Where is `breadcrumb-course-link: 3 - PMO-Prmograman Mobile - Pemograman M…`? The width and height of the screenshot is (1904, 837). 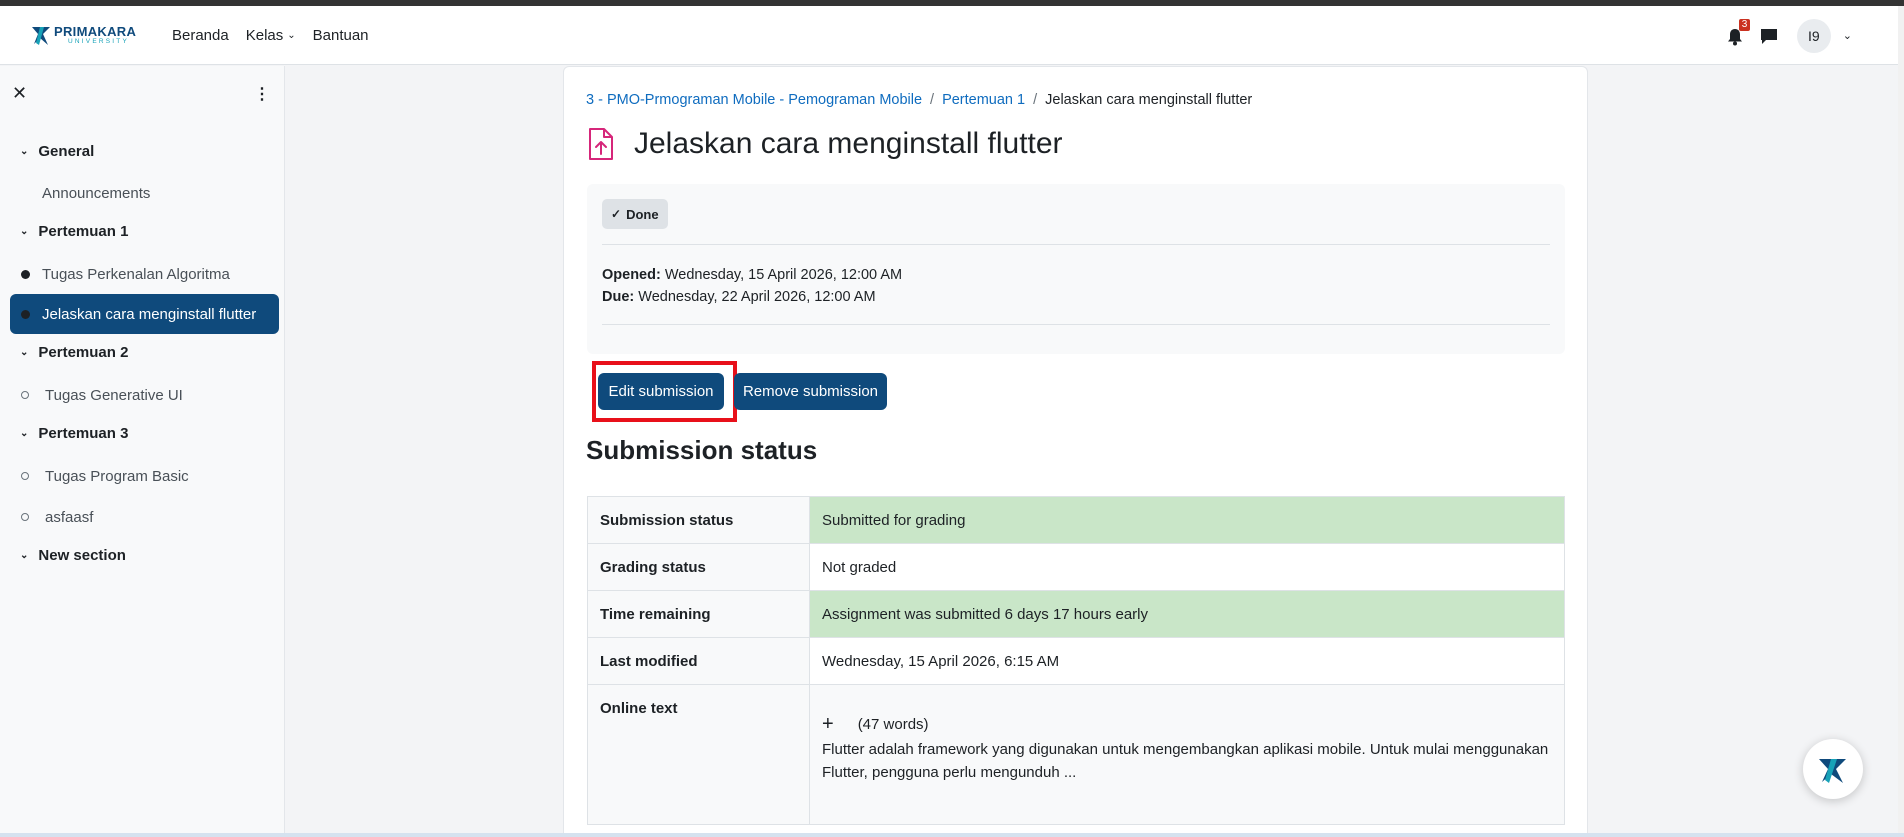
breadcrumb-course-link: 3 - PMO-Prmograman Mobile - Pemograman M… is located at coordinates (754, 100).